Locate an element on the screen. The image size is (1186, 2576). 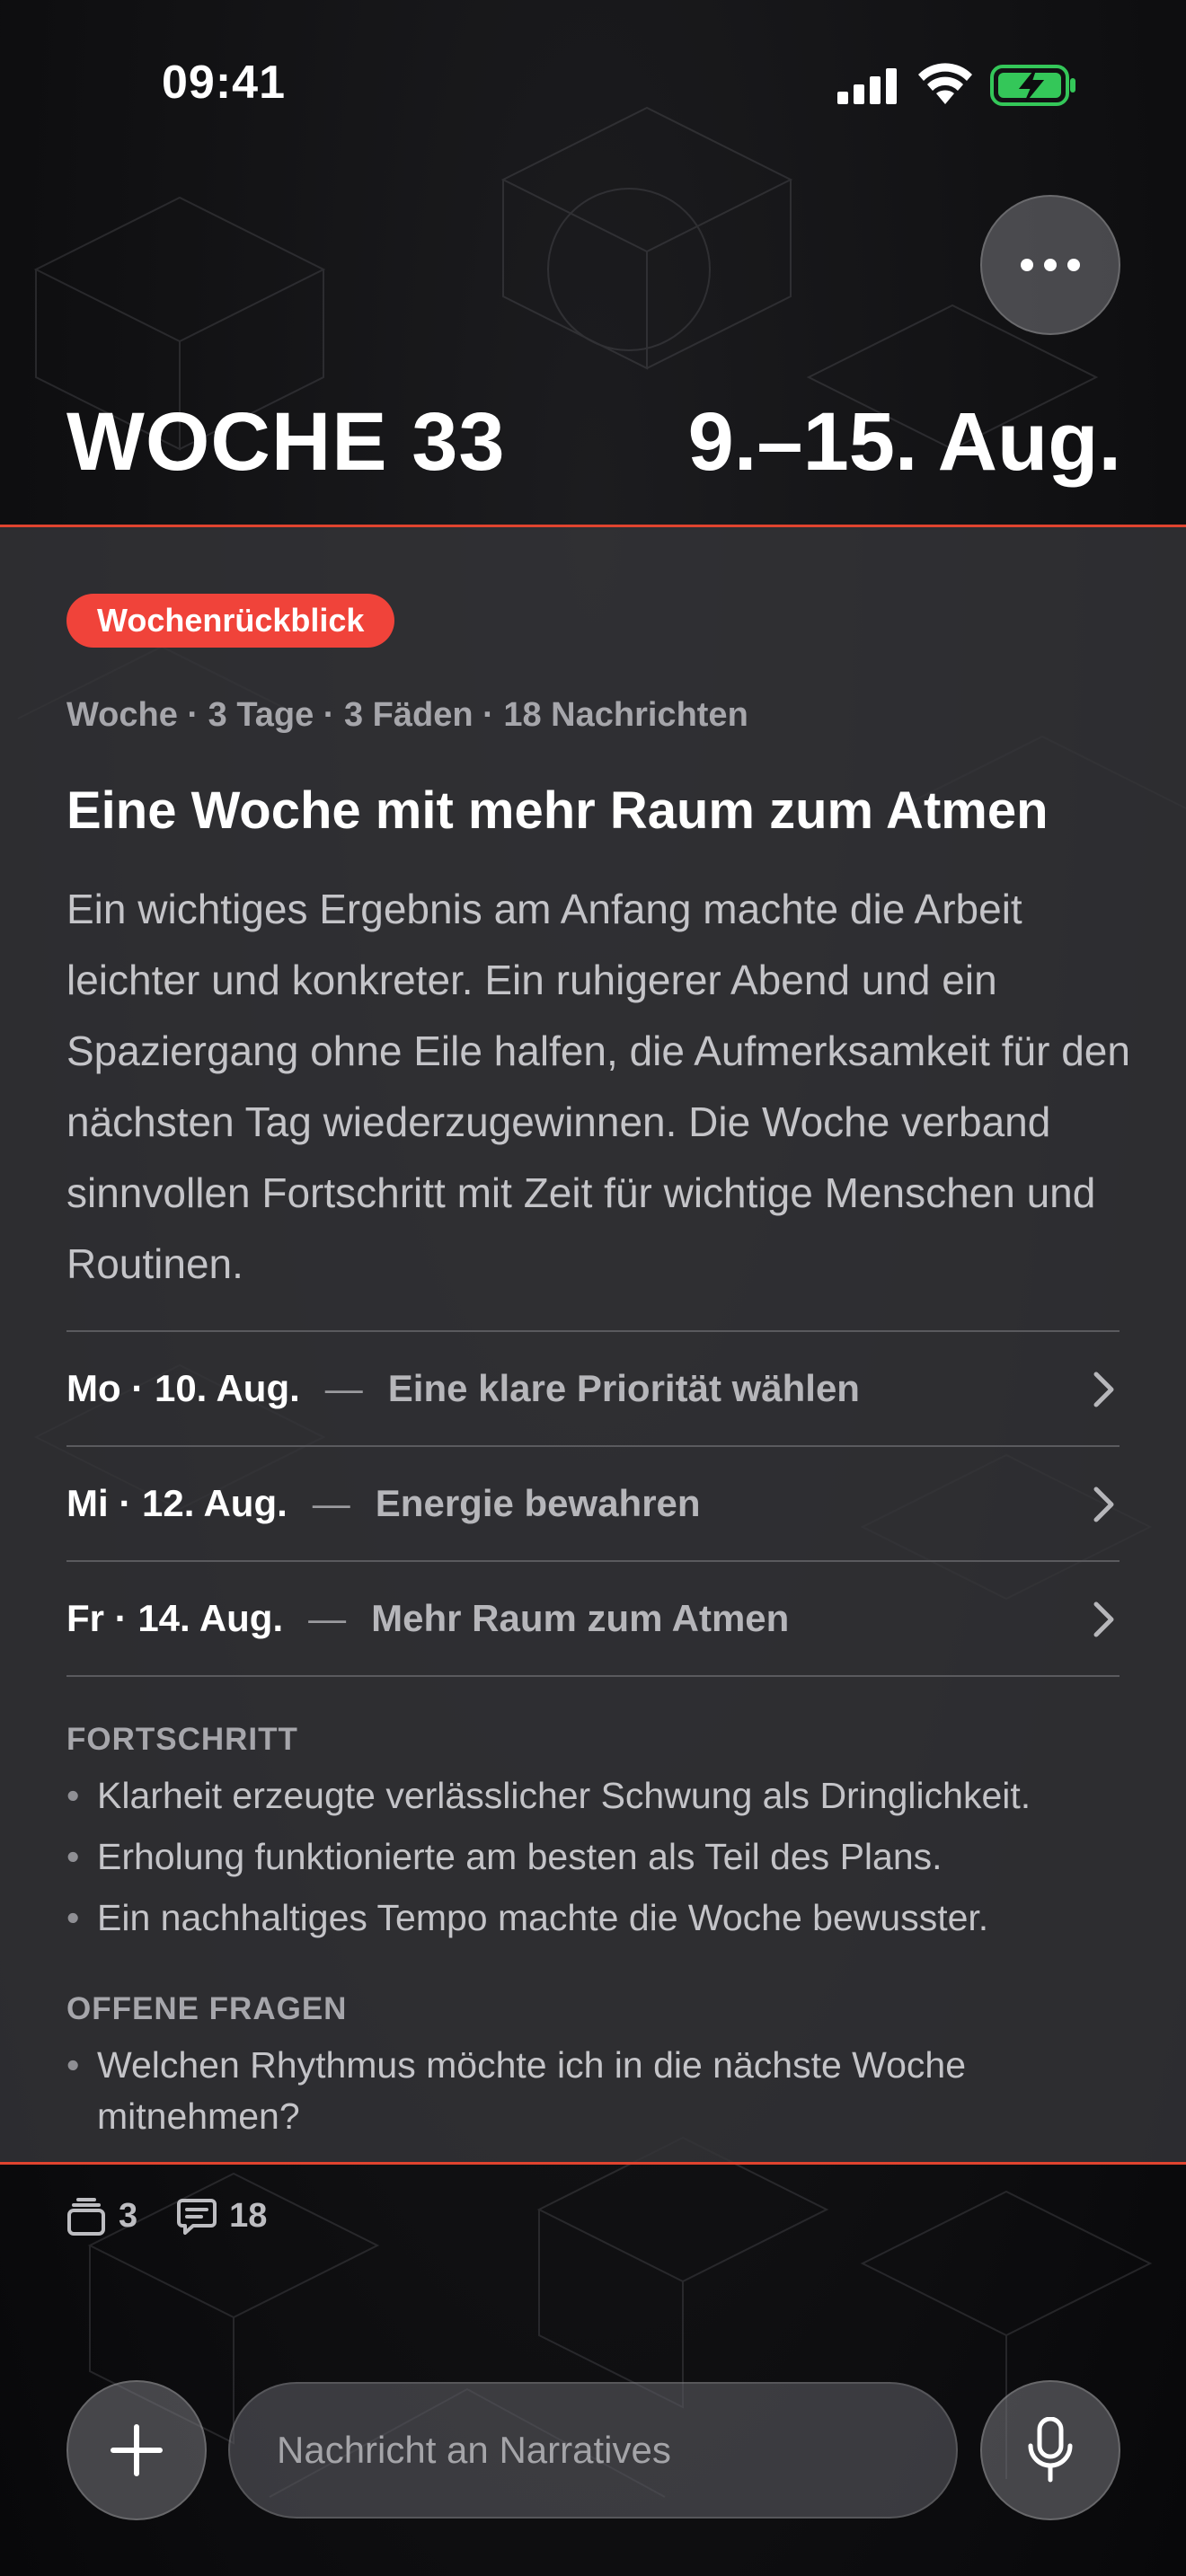
more-options-button is located at coordinates (1050, 265).